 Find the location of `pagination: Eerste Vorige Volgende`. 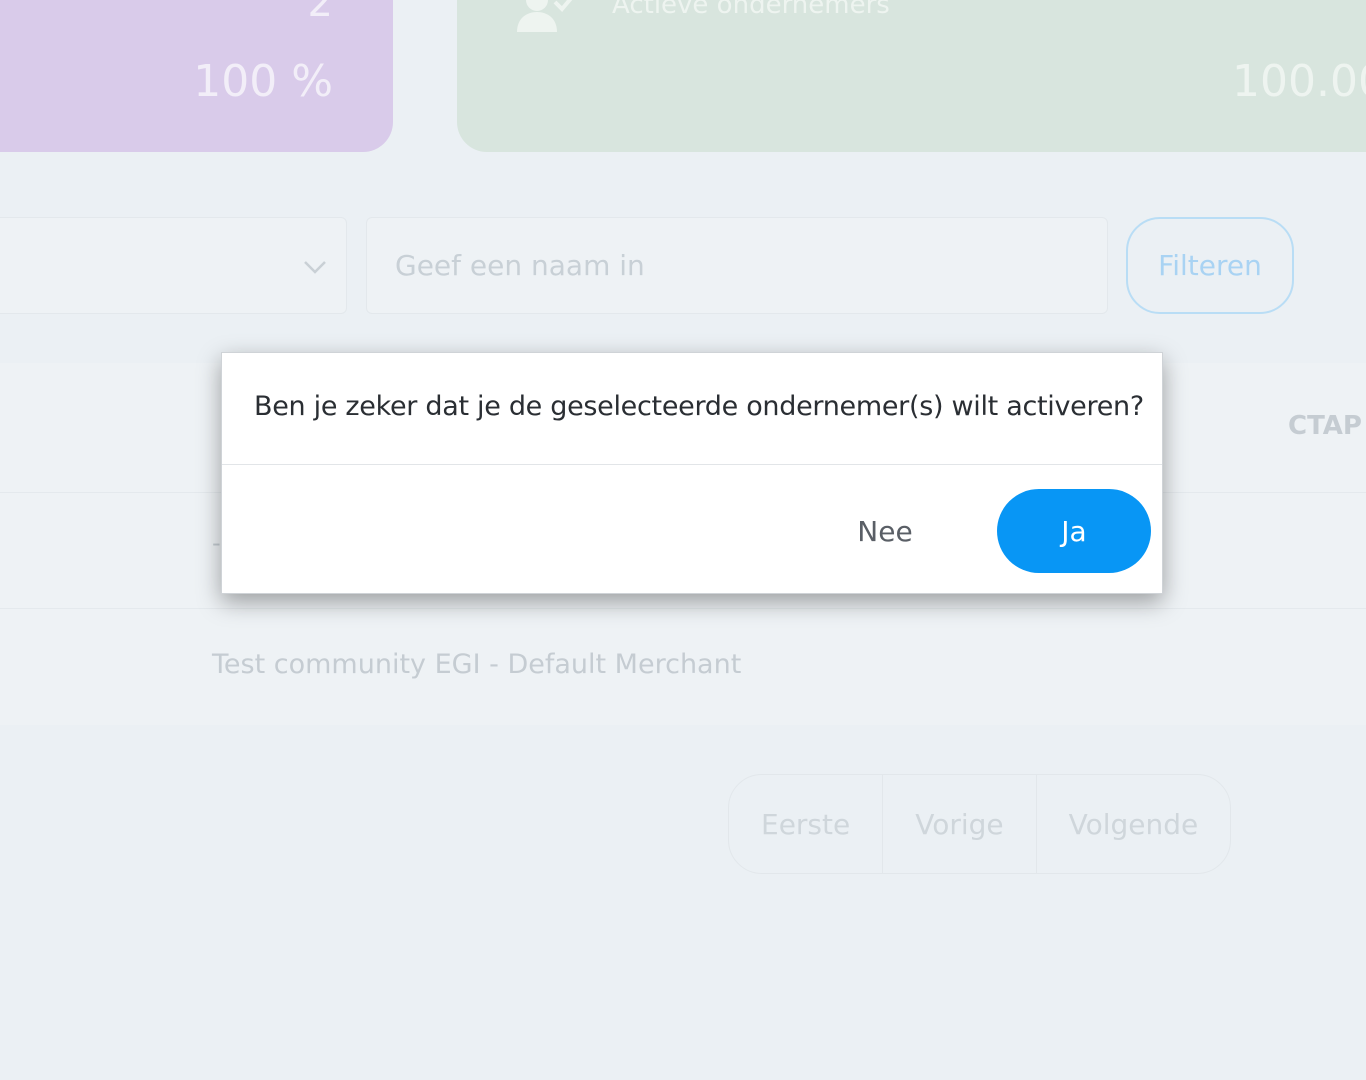

pagination: Eerste Vorige Volgende is located at coordinates (980, 824).